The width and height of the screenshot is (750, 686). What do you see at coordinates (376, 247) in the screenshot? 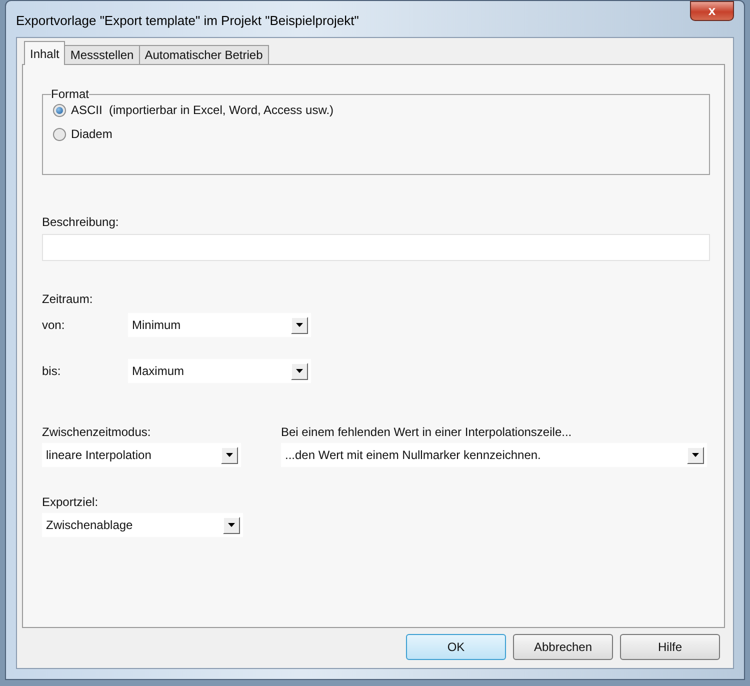
I see `description-field` at bounding box center [376, 247].